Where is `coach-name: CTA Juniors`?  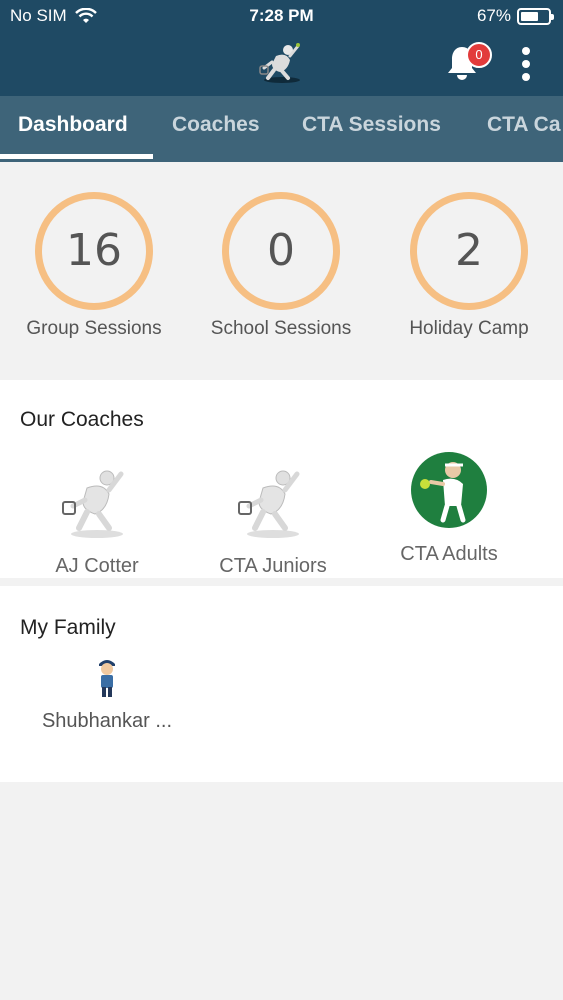 coach-name: CTA Juniors is located at coordinates (273, 566).